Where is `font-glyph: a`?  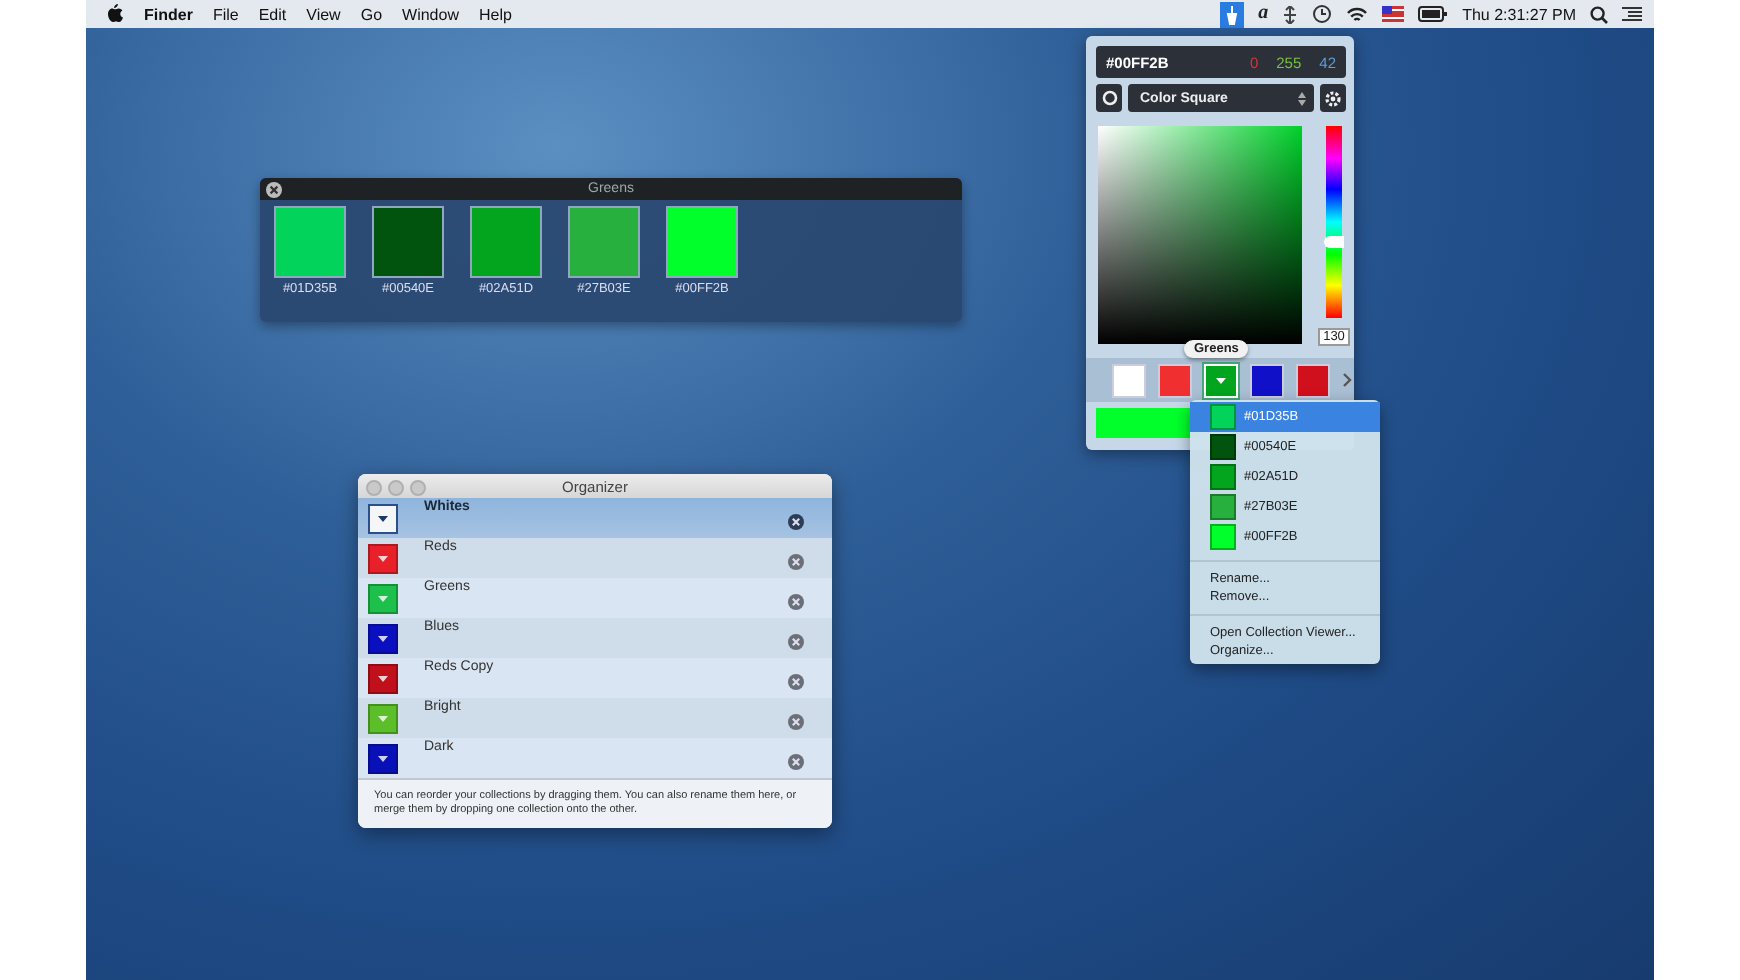
font-glyph: a is located at coordinates (1263, 14).